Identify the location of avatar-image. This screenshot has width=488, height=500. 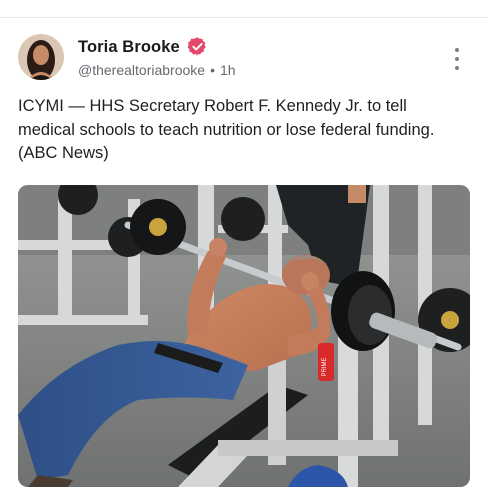
(41, 57).